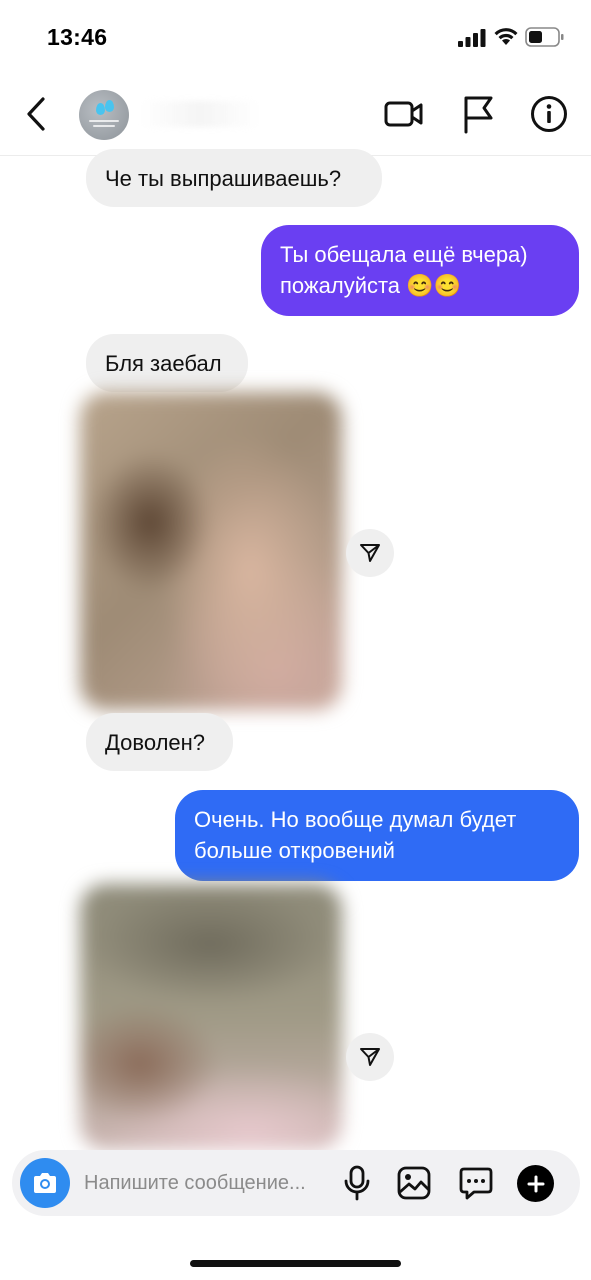  Describe the element at coordinates (295, 116) in the screenshot. I see `chat-header` at that location.